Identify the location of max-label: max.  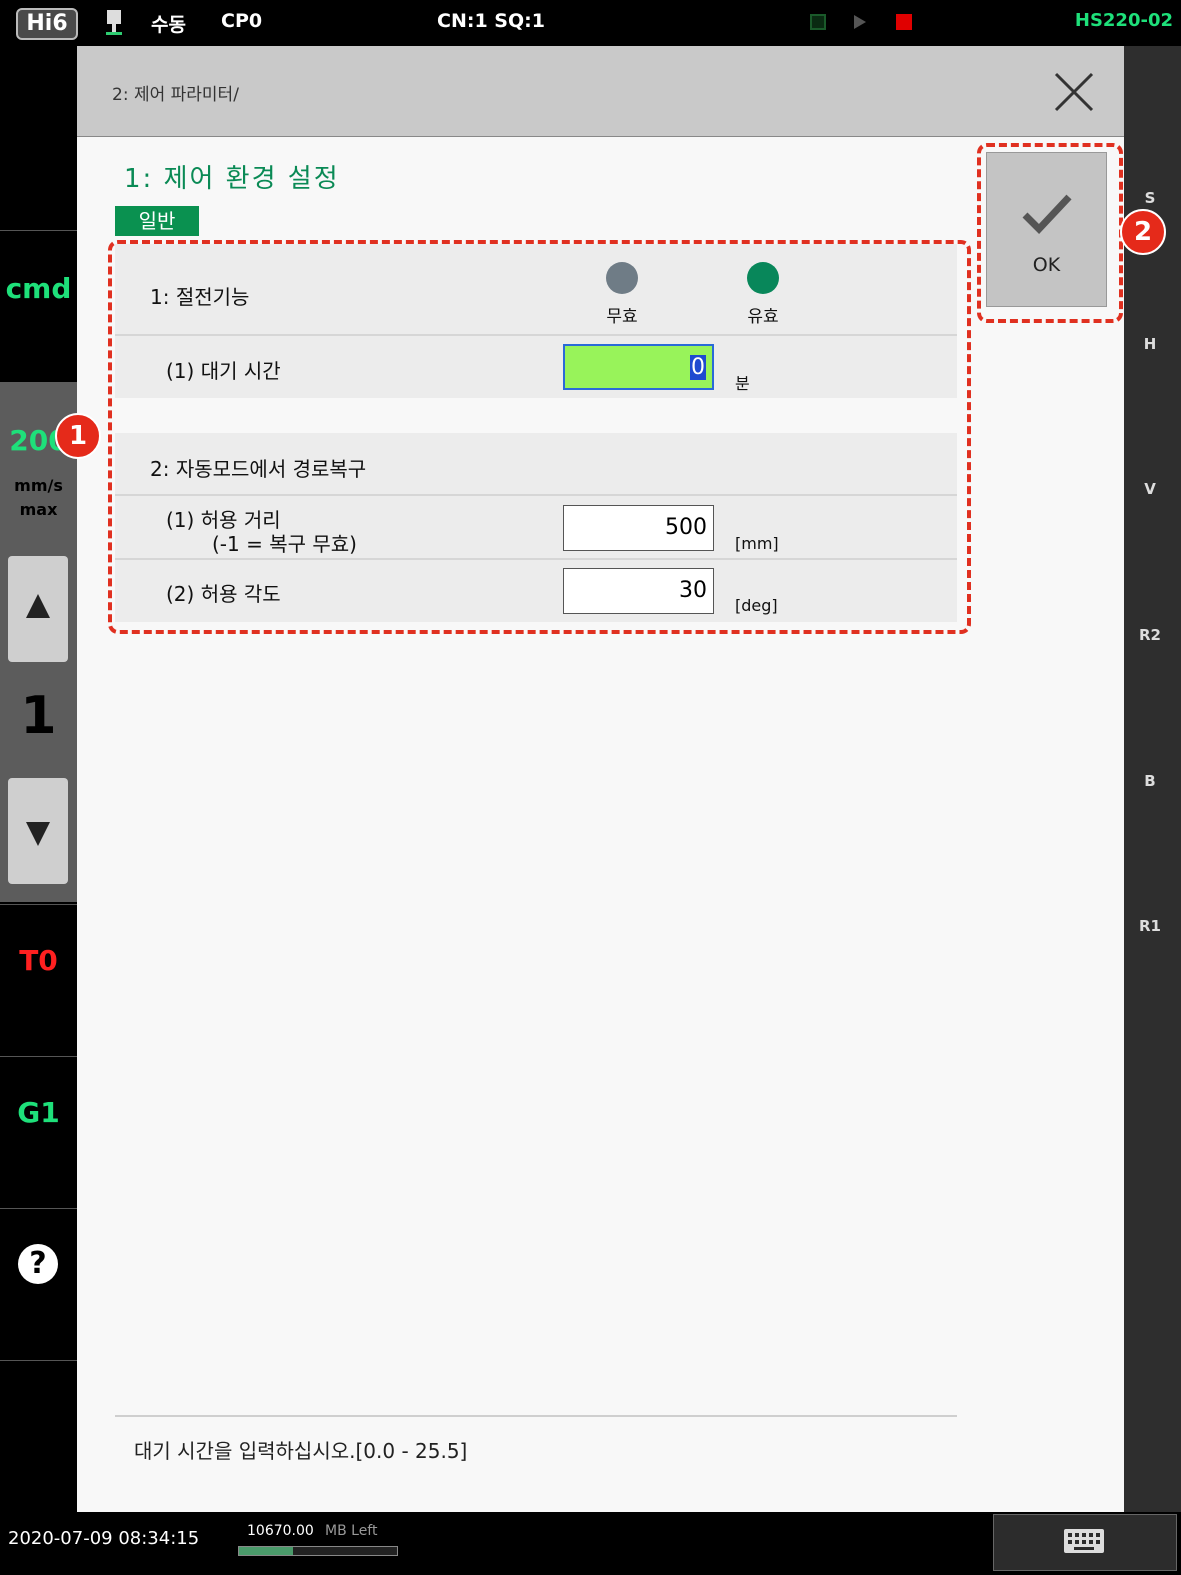
(38, 509).